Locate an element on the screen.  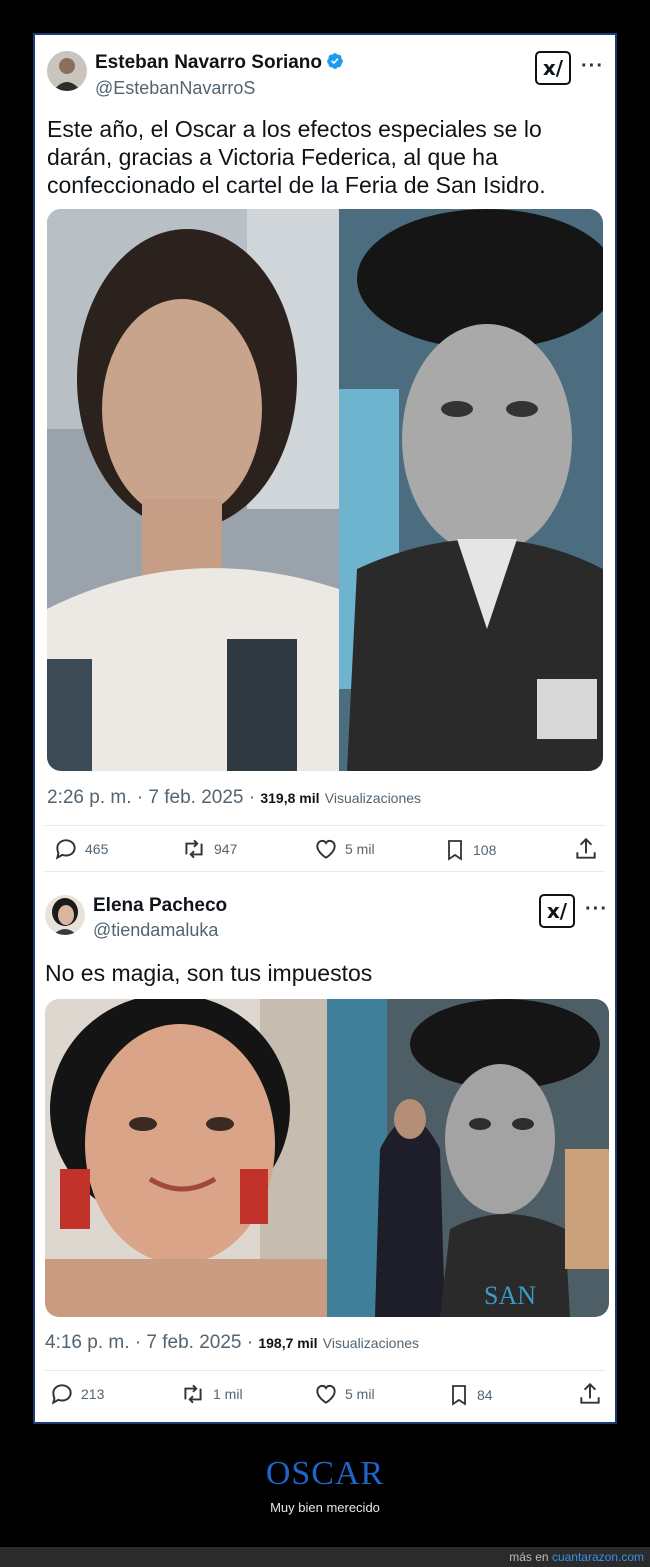
svg-text: SAN is located at coordinates (510, 1295).